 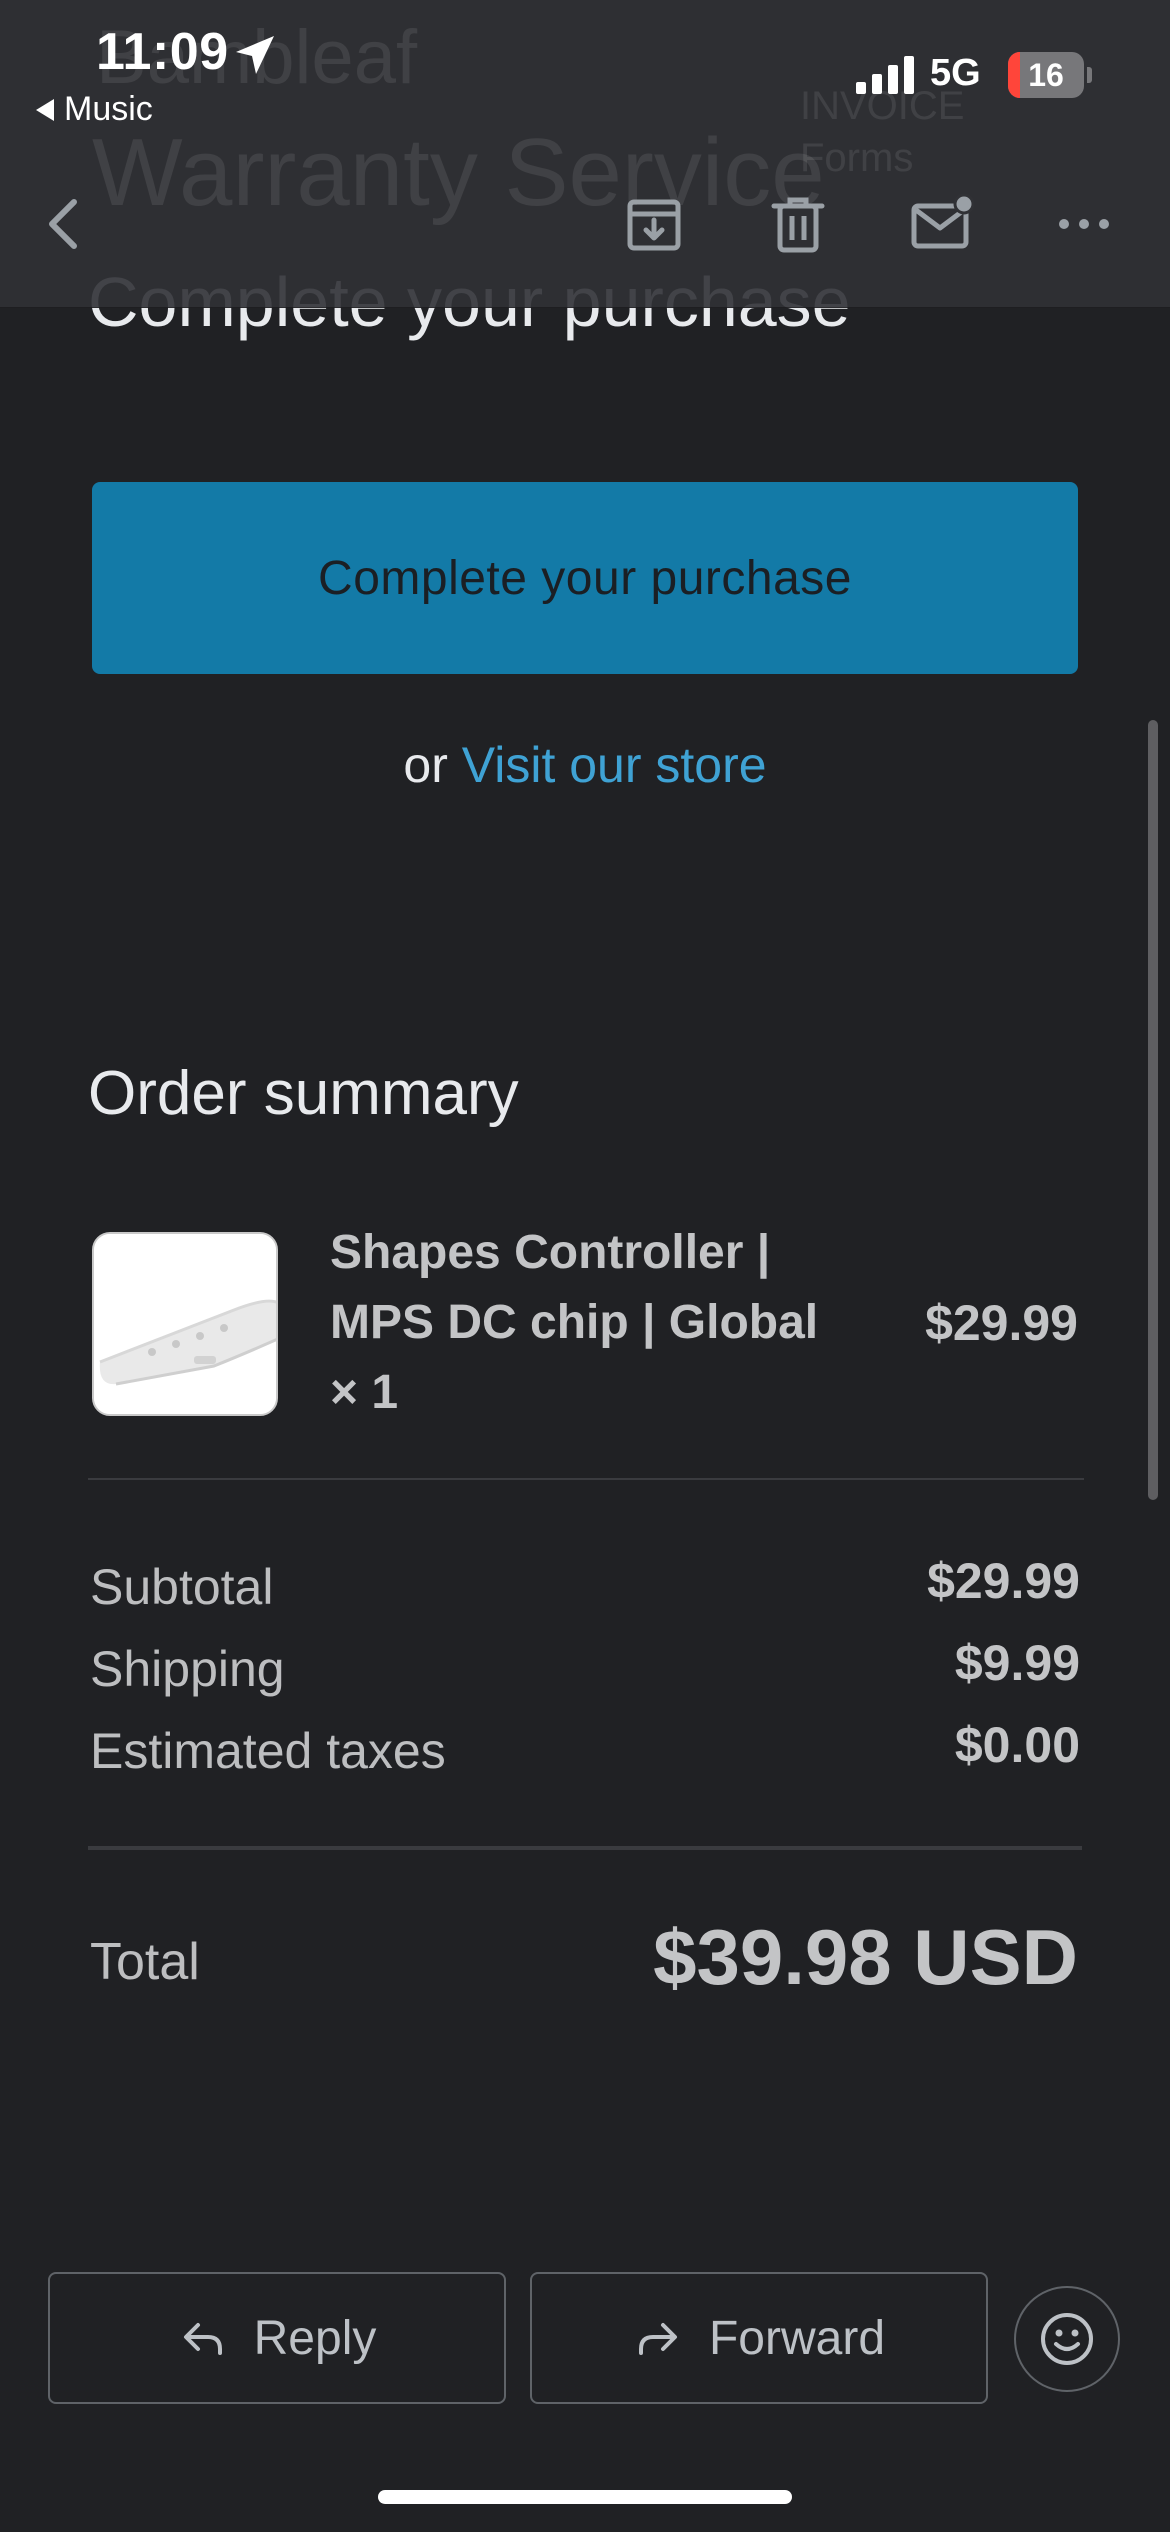 I want to click on product-thumbnail, so click(x=185, y=1324).